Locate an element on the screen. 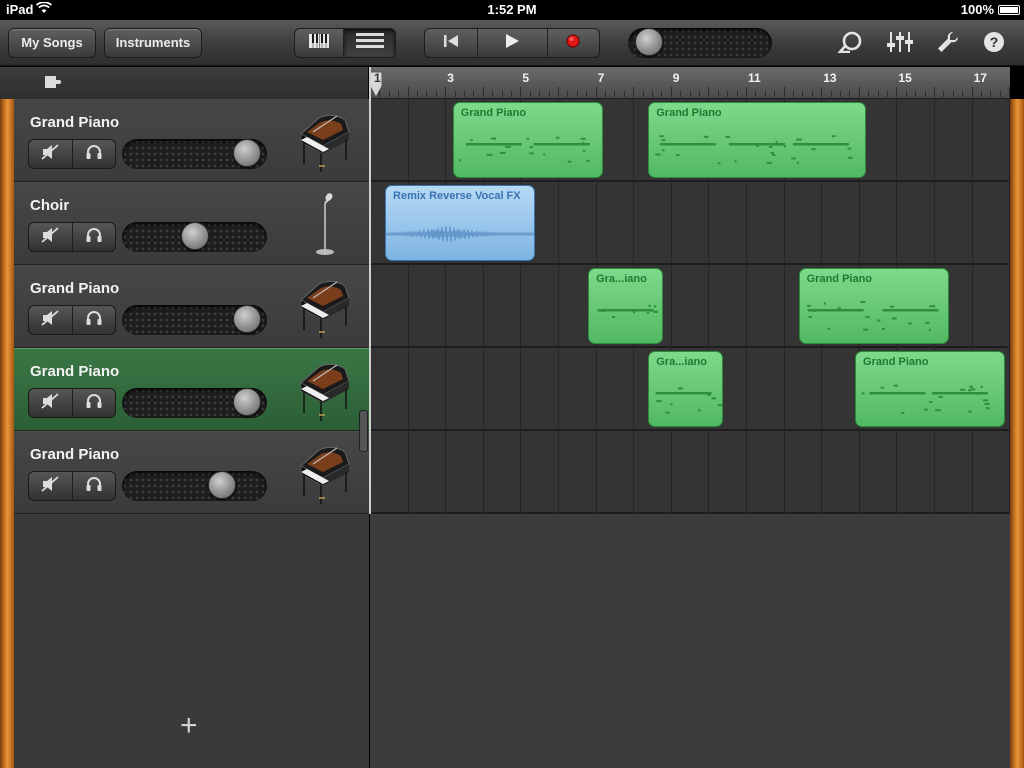 Image resolution: width=1024 pixels, height=768 pixels. rewind-button is located at coordinates (452, 43).